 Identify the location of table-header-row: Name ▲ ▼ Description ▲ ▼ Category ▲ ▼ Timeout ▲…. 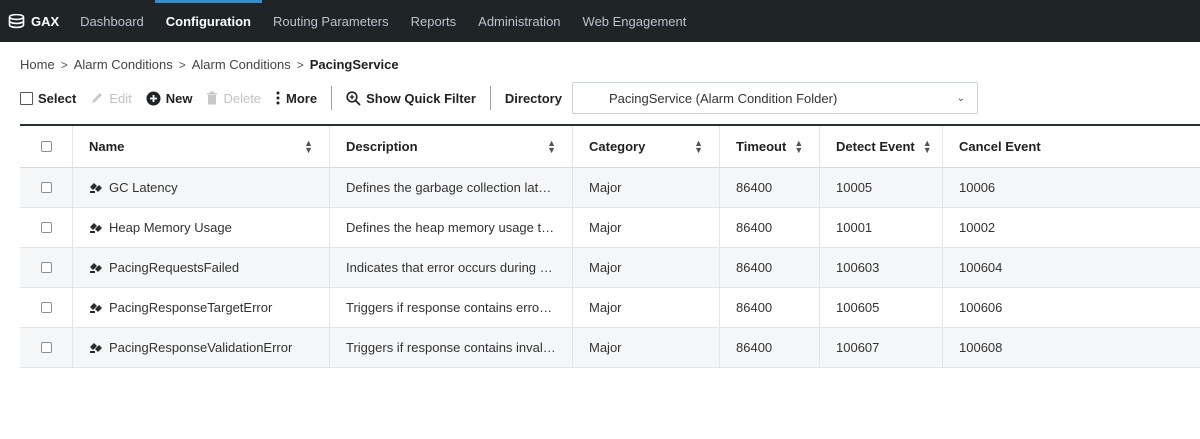
(610, 147).